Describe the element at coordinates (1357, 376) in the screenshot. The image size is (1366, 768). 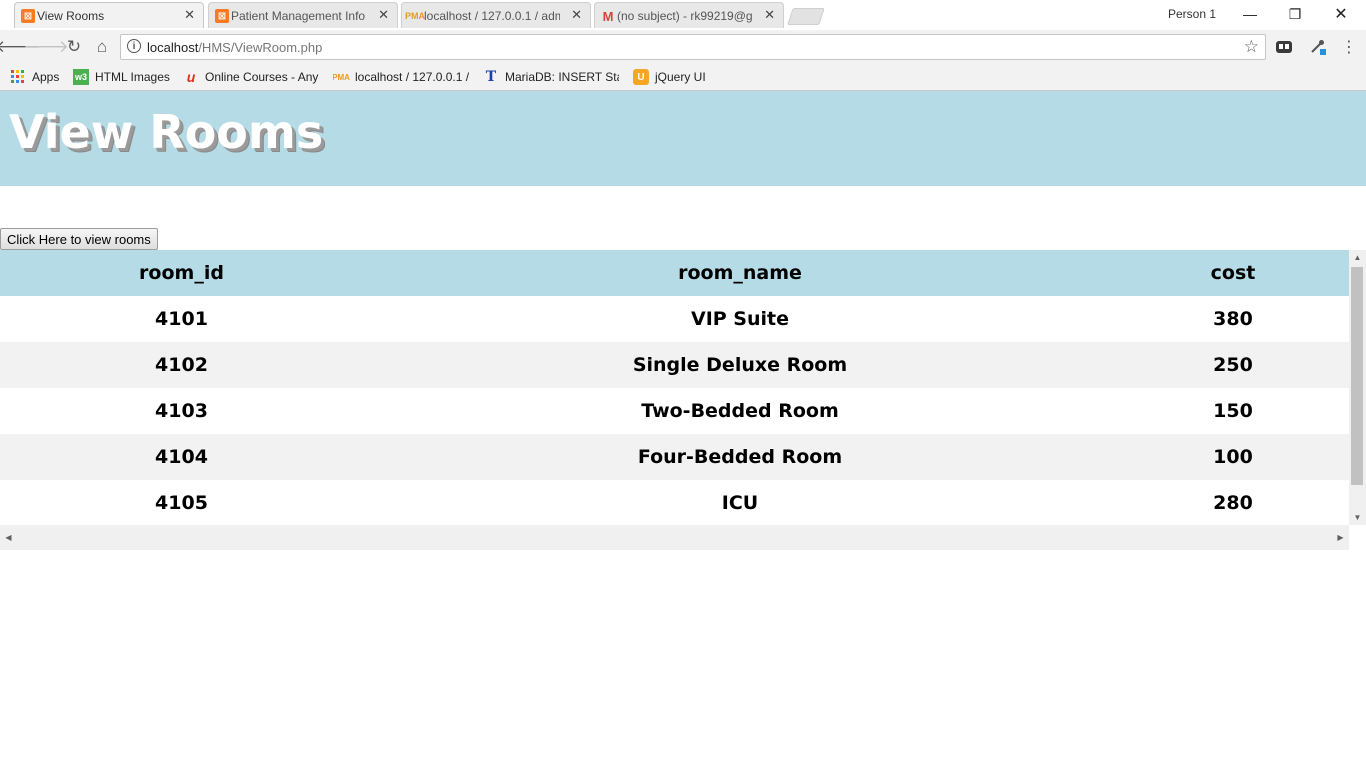
I see `scrollbar-thumb` at that location.